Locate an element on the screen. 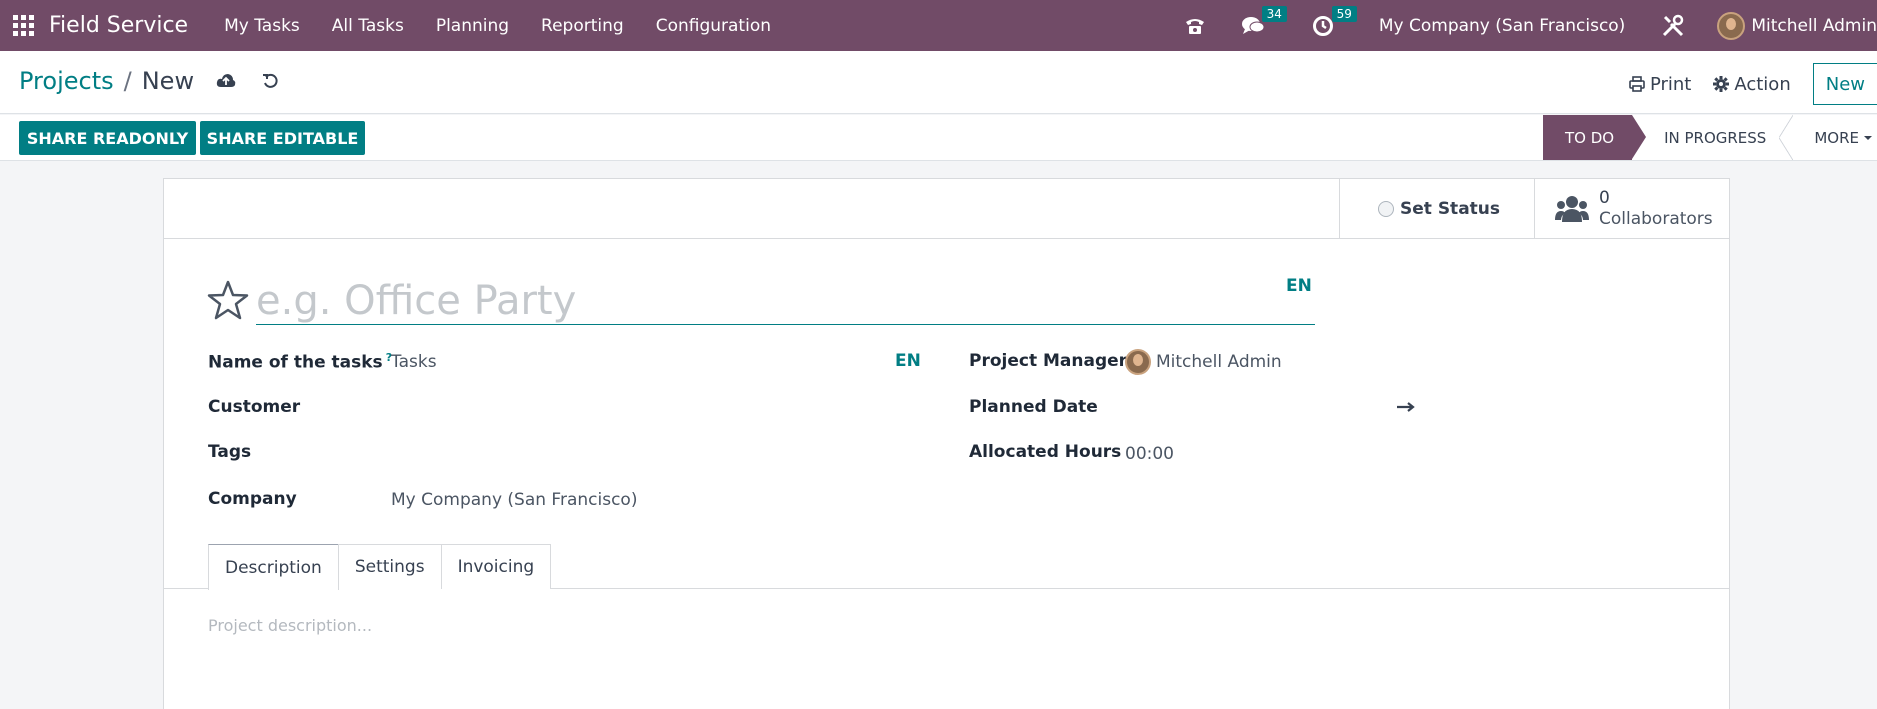  print-button: Print is located at coordinates (1660, 84).